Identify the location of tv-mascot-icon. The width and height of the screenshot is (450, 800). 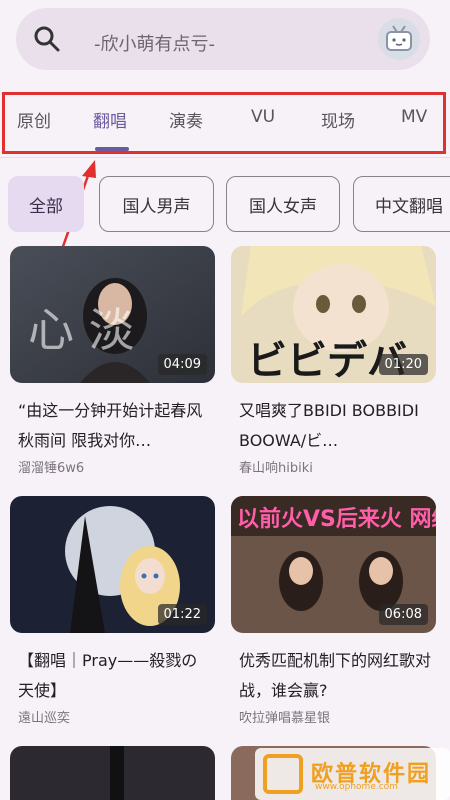
(399, 38).